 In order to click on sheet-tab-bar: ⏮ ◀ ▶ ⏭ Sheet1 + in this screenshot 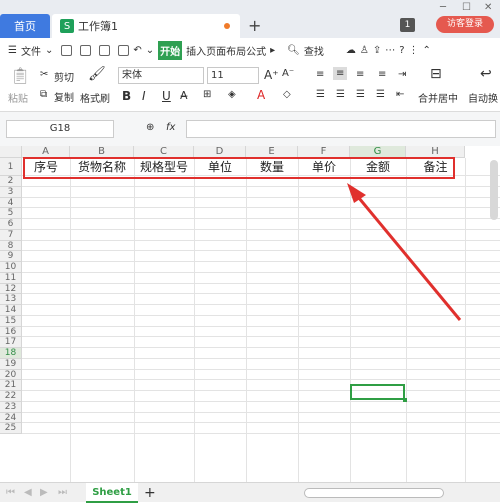, I will do `click(250, 492)`.